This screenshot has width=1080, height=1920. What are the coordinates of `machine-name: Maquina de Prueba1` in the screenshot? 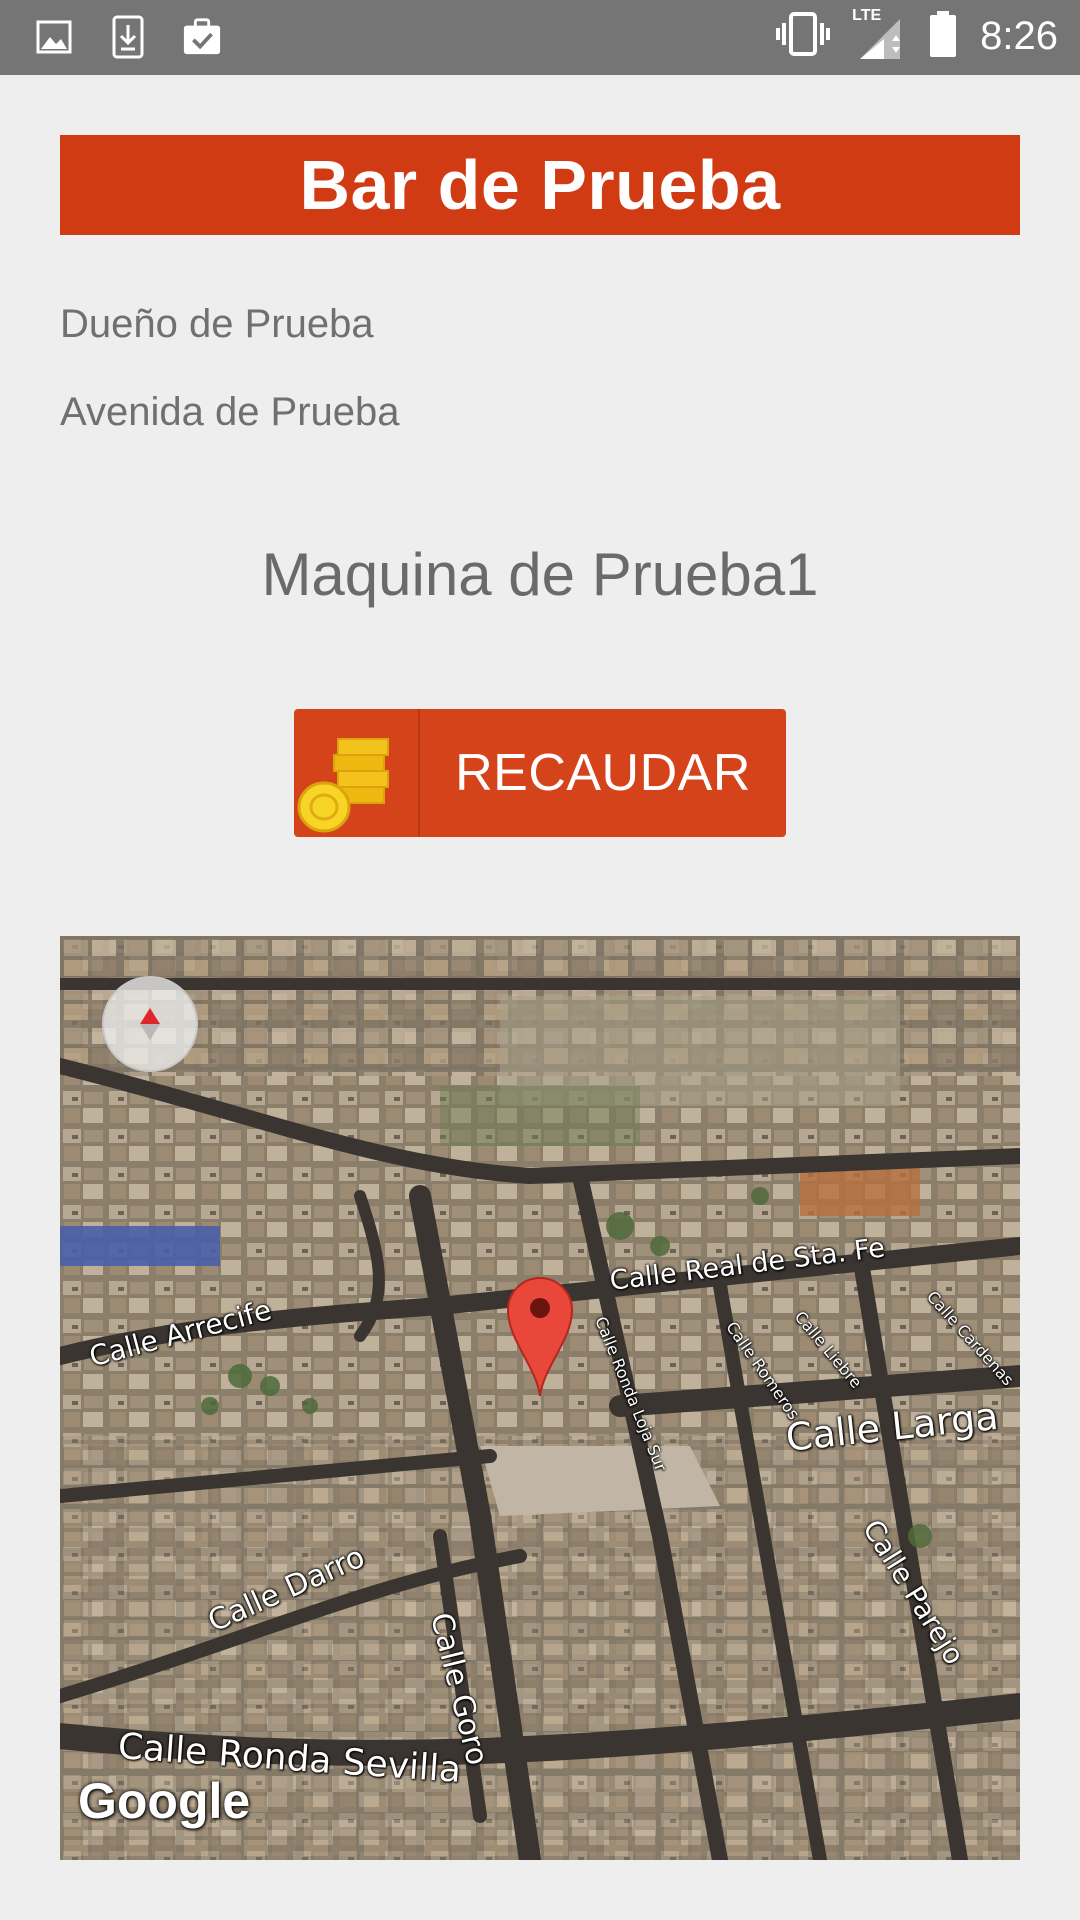 It's located at (540, 574).